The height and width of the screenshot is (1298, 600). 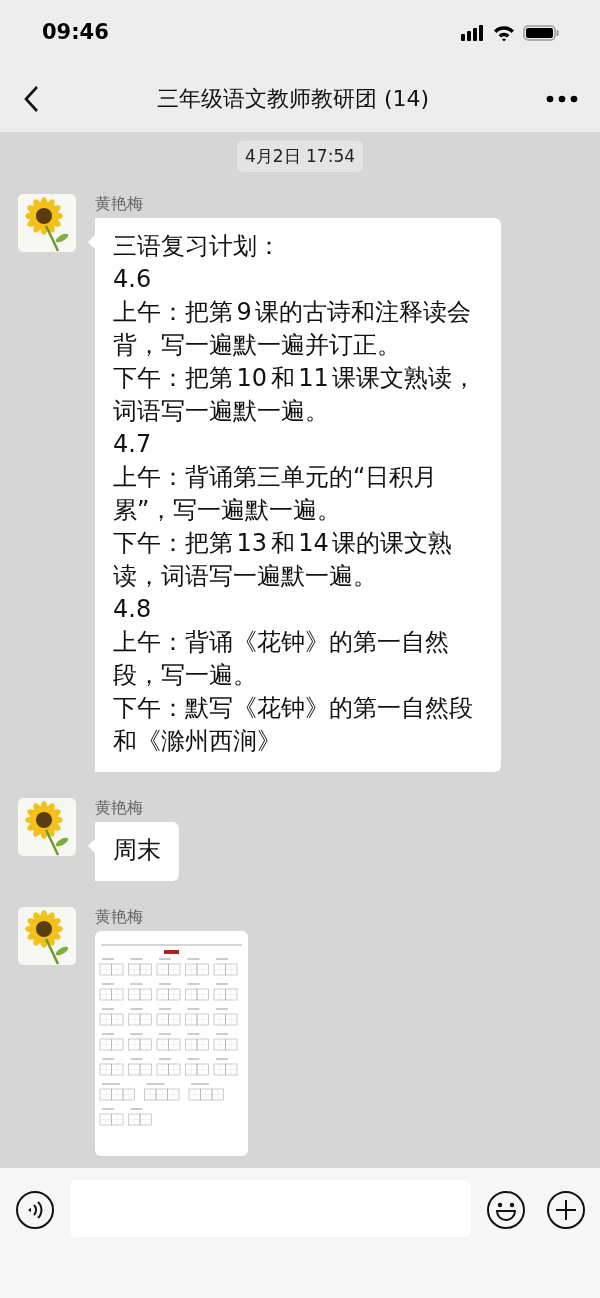 I want to click on message-text: 4.8, so click(x=133, y=609).